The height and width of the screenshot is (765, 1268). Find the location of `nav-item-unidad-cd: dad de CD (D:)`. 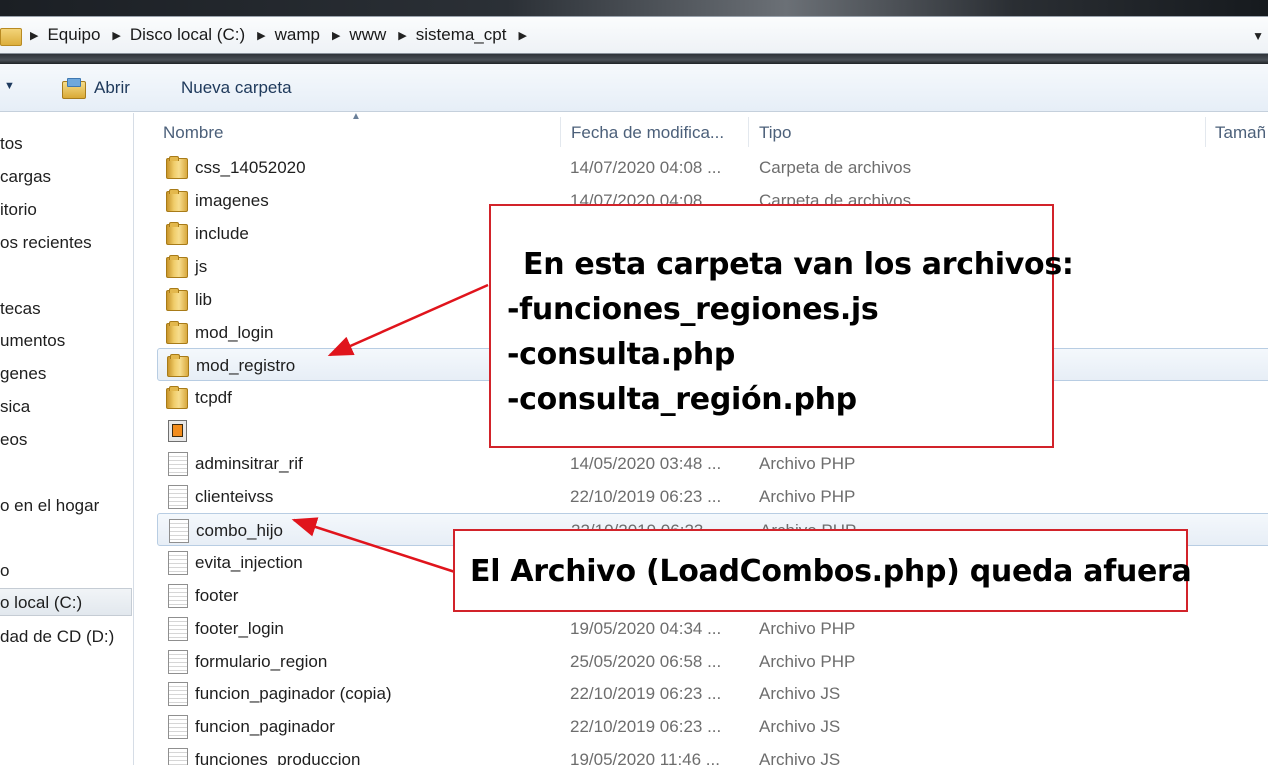

nav-item-unidad-cd: dad de CD (D:) is located at coordinates (57, 637).